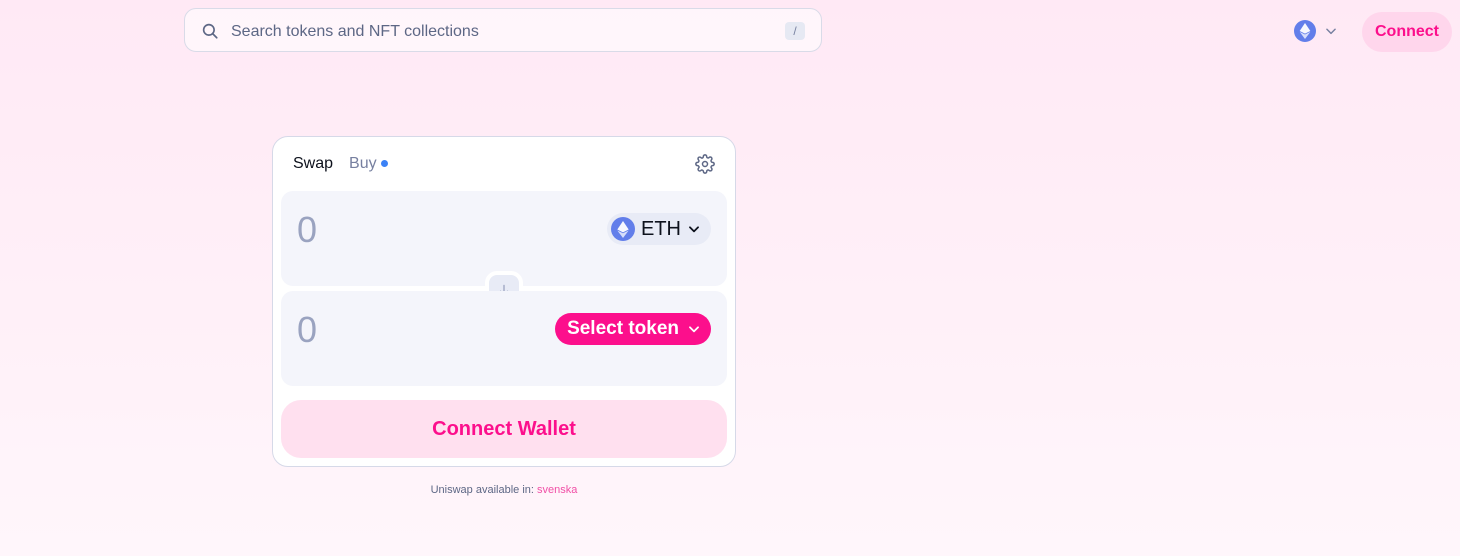 This screenshot has width=1460, height=556. I want to click on language-link: svenska, so click(557, 490).